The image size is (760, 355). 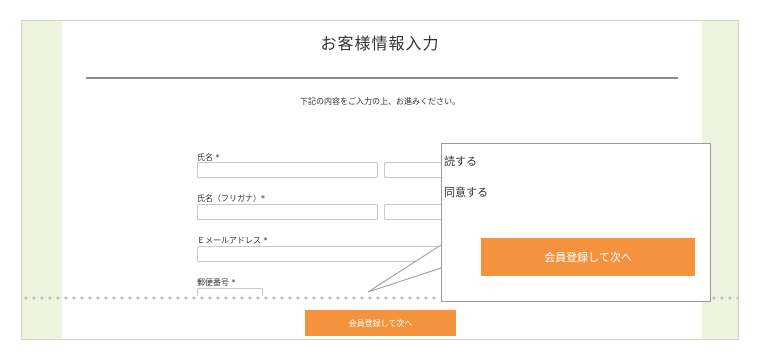 What do you see at coordinates (382, 78) in the screenshot?
I see `title-divider` at bounding box center [382, 78].